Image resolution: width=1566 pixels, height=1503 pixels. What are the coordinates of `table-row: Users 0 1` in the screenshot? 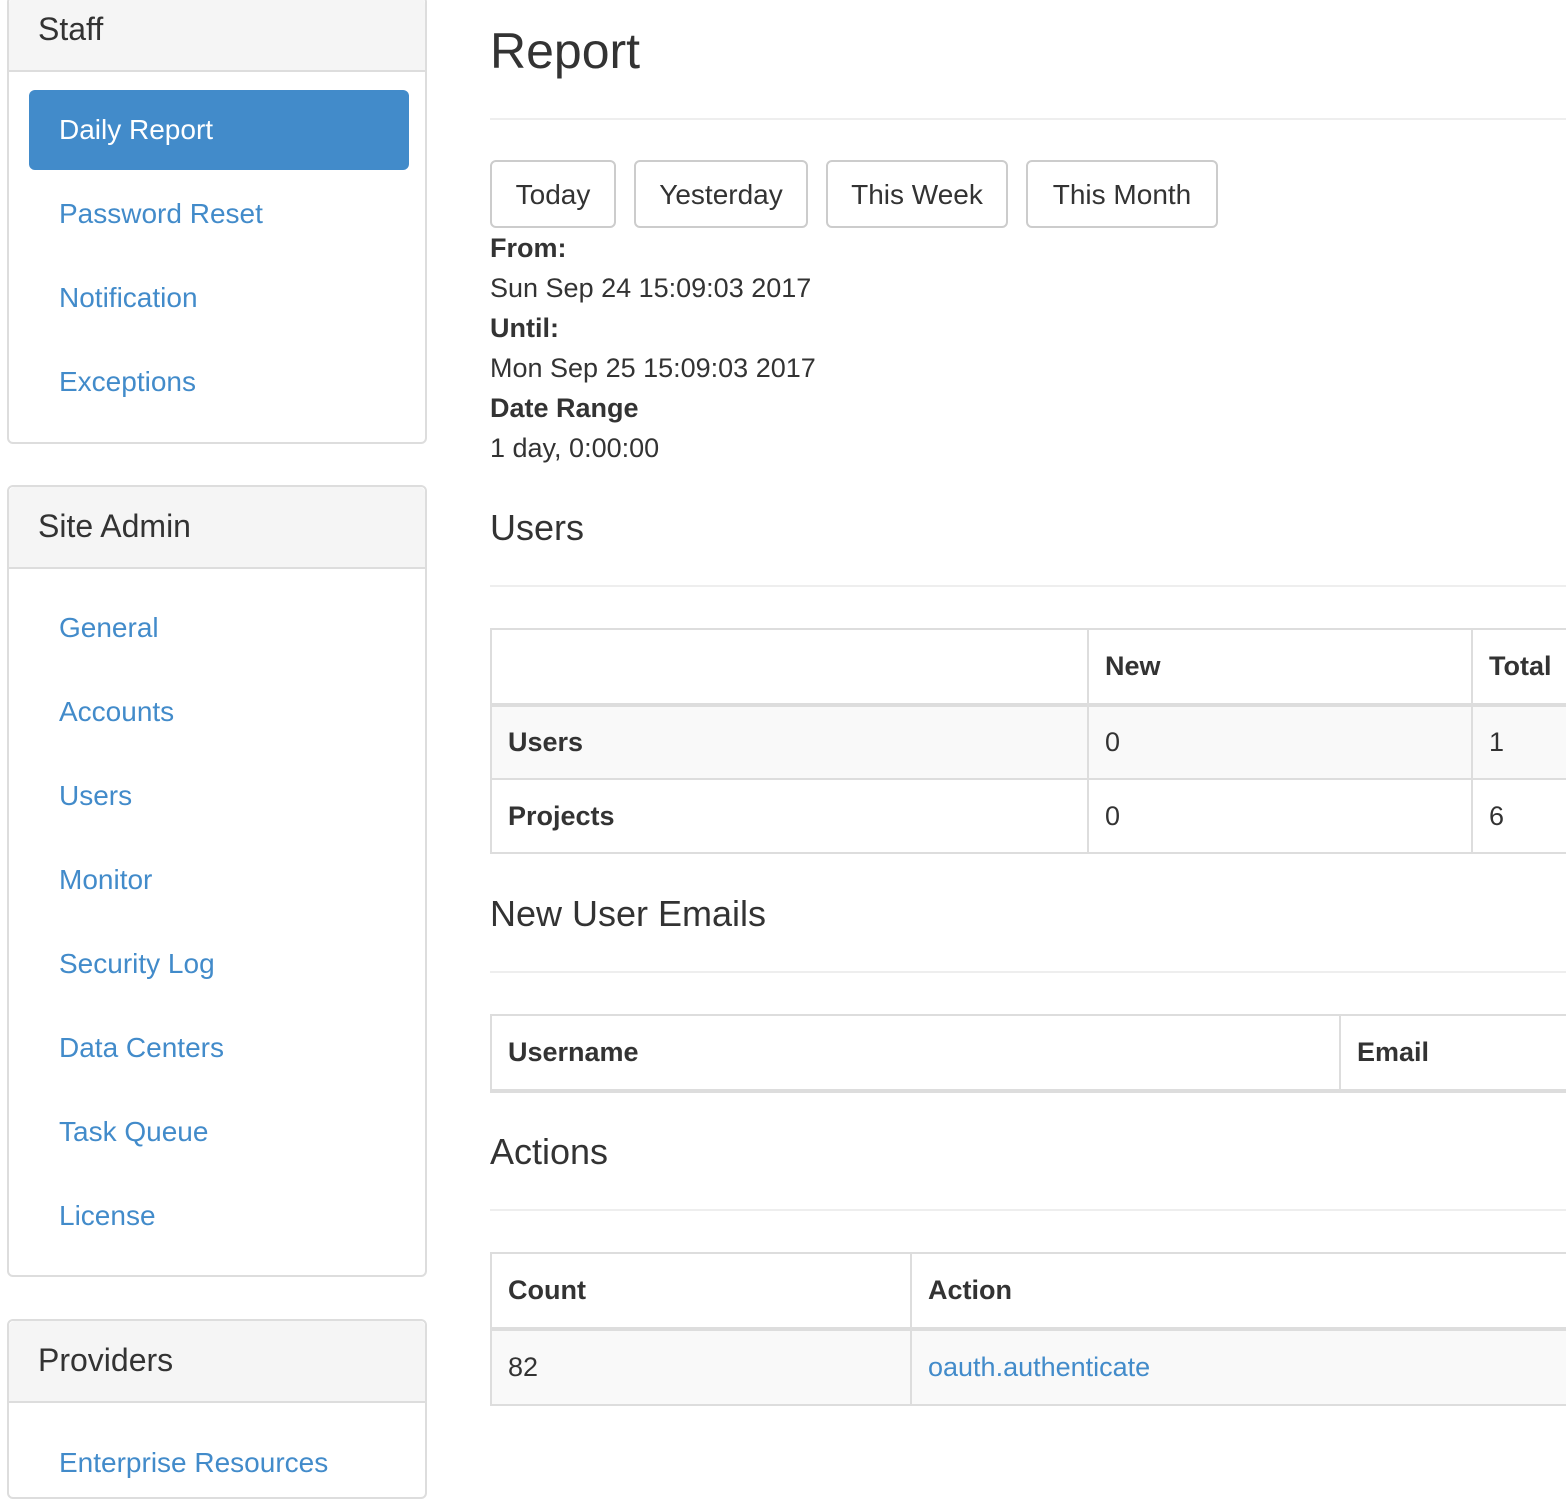 It's located at (1028, 742).